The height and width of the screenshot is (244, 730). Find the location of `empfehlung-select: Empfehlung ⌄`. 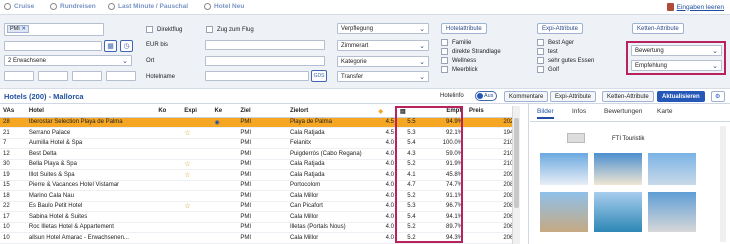

empfehlung-select: Empfehlung ⌄ is located at coordinates (676, 65).